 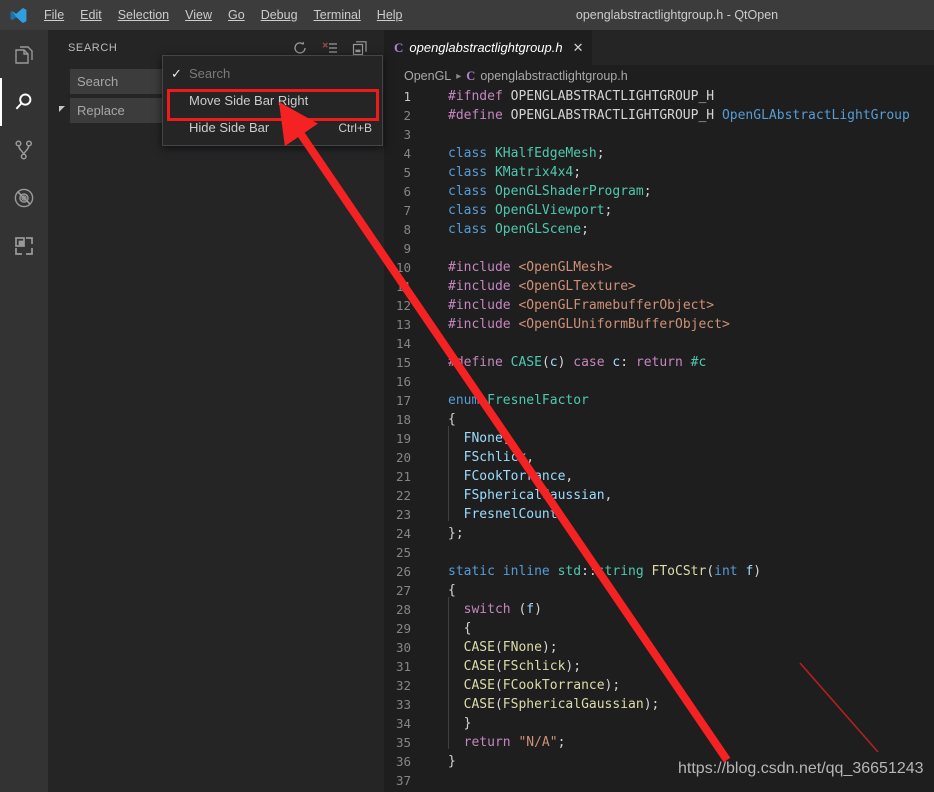 What do you see at coordinates (403, 324) in the screenshot?
I see `line-number: 13` at bounding box center [403, 324].